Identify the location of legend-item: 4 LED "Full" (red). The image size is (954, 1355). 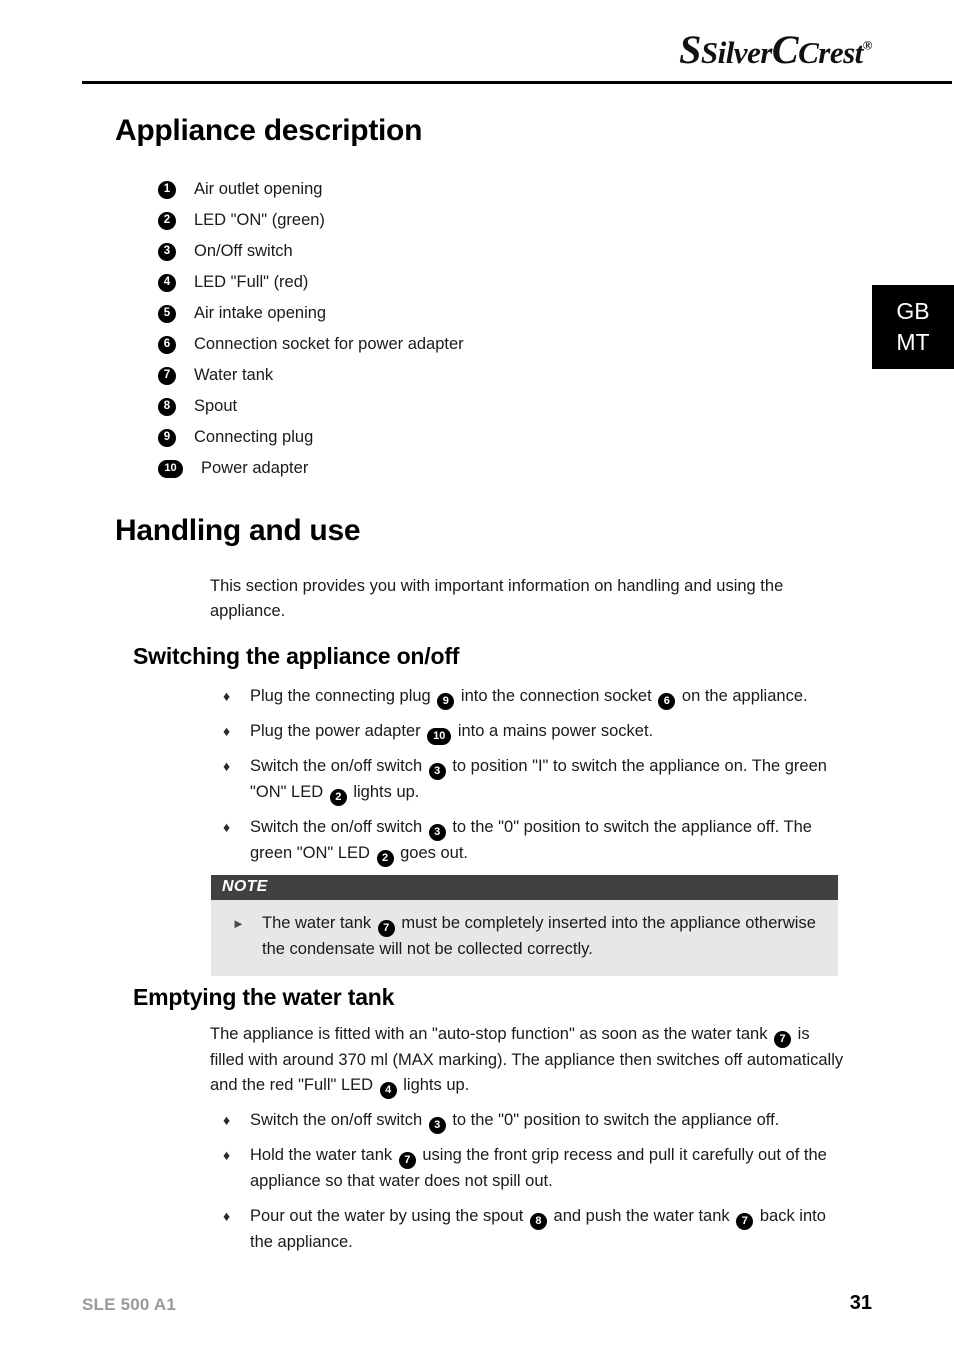
(458, 282).